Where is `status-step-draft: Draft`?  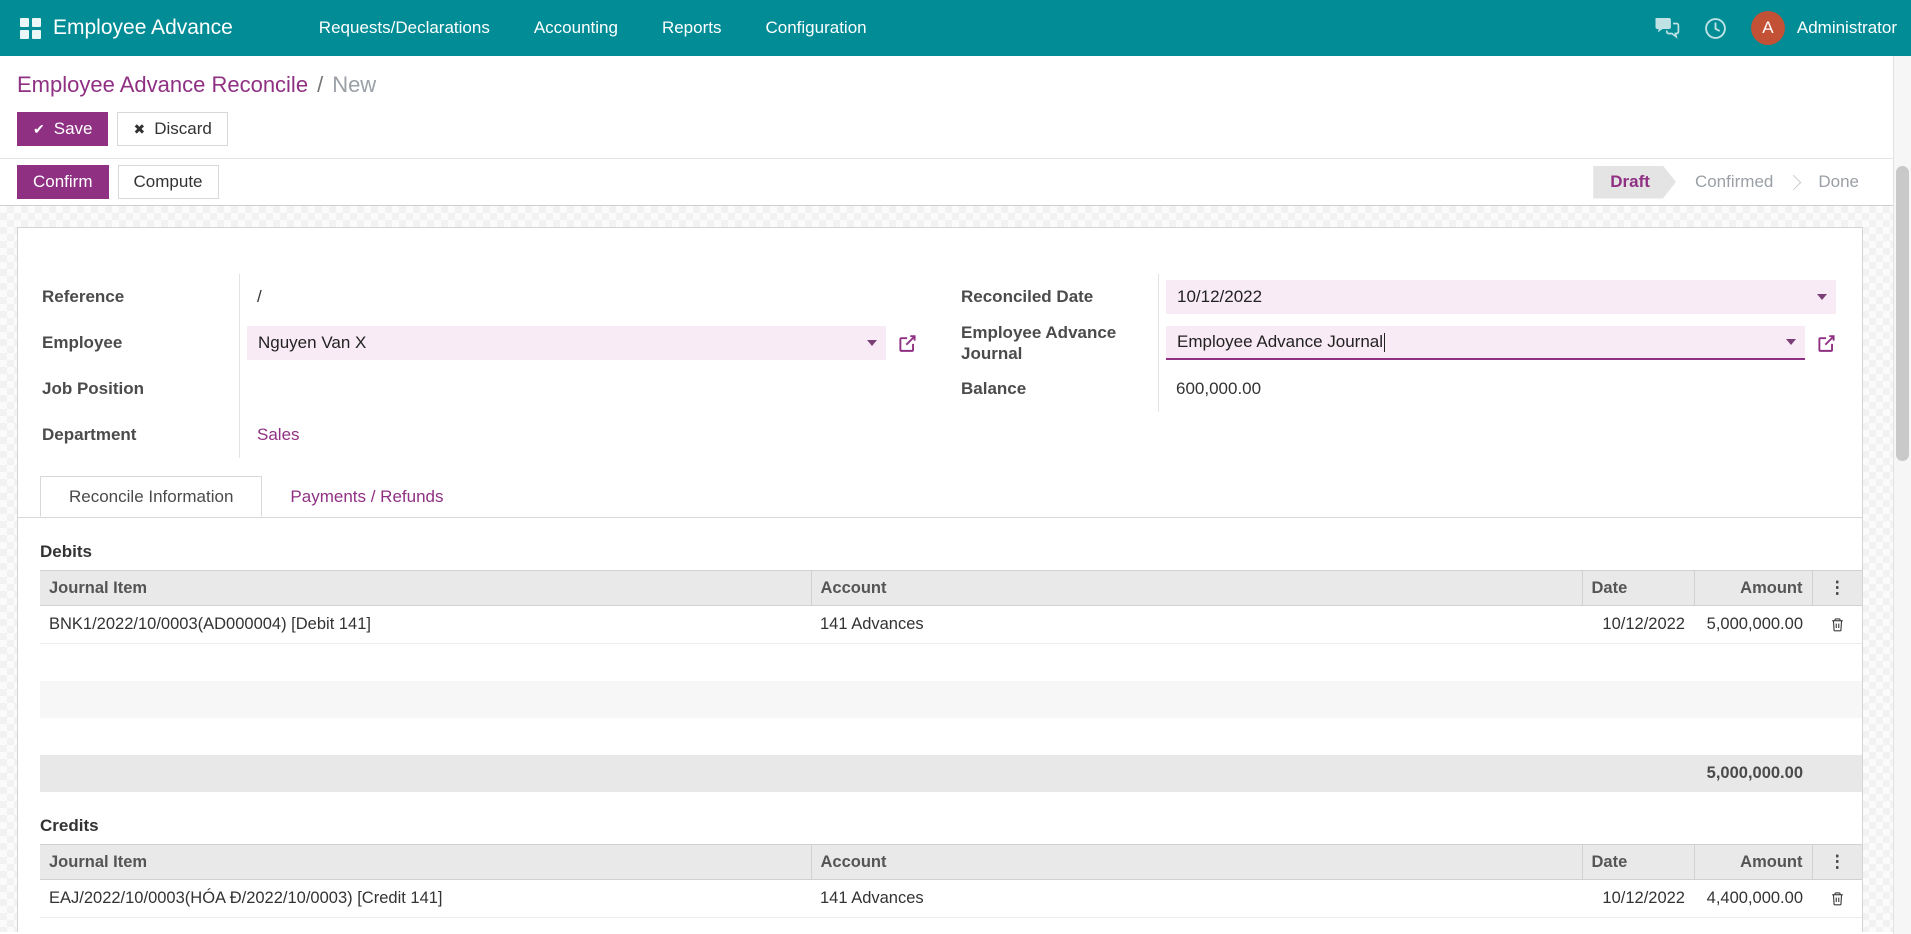
status-step-draft: Draft is located at coordinates (1634, 182).